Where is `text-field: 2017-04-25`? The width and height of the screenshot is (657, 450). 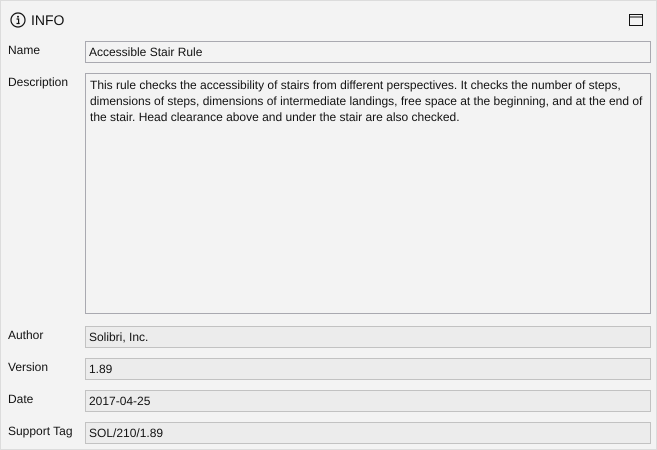 text-field: 2017-04-25 is located at coordinates (368, 401).